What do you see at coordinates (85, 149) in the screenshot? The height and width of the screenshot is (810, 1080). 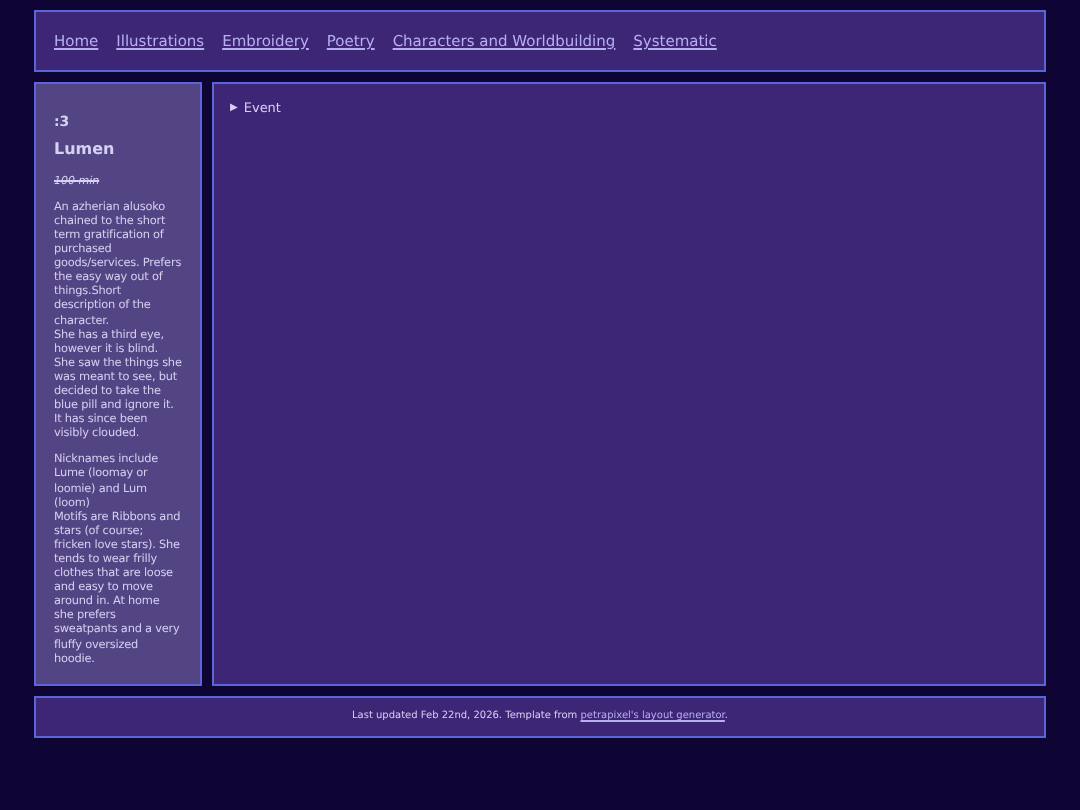 I see `character-name: Lumen` at bounding box center [85, 149].